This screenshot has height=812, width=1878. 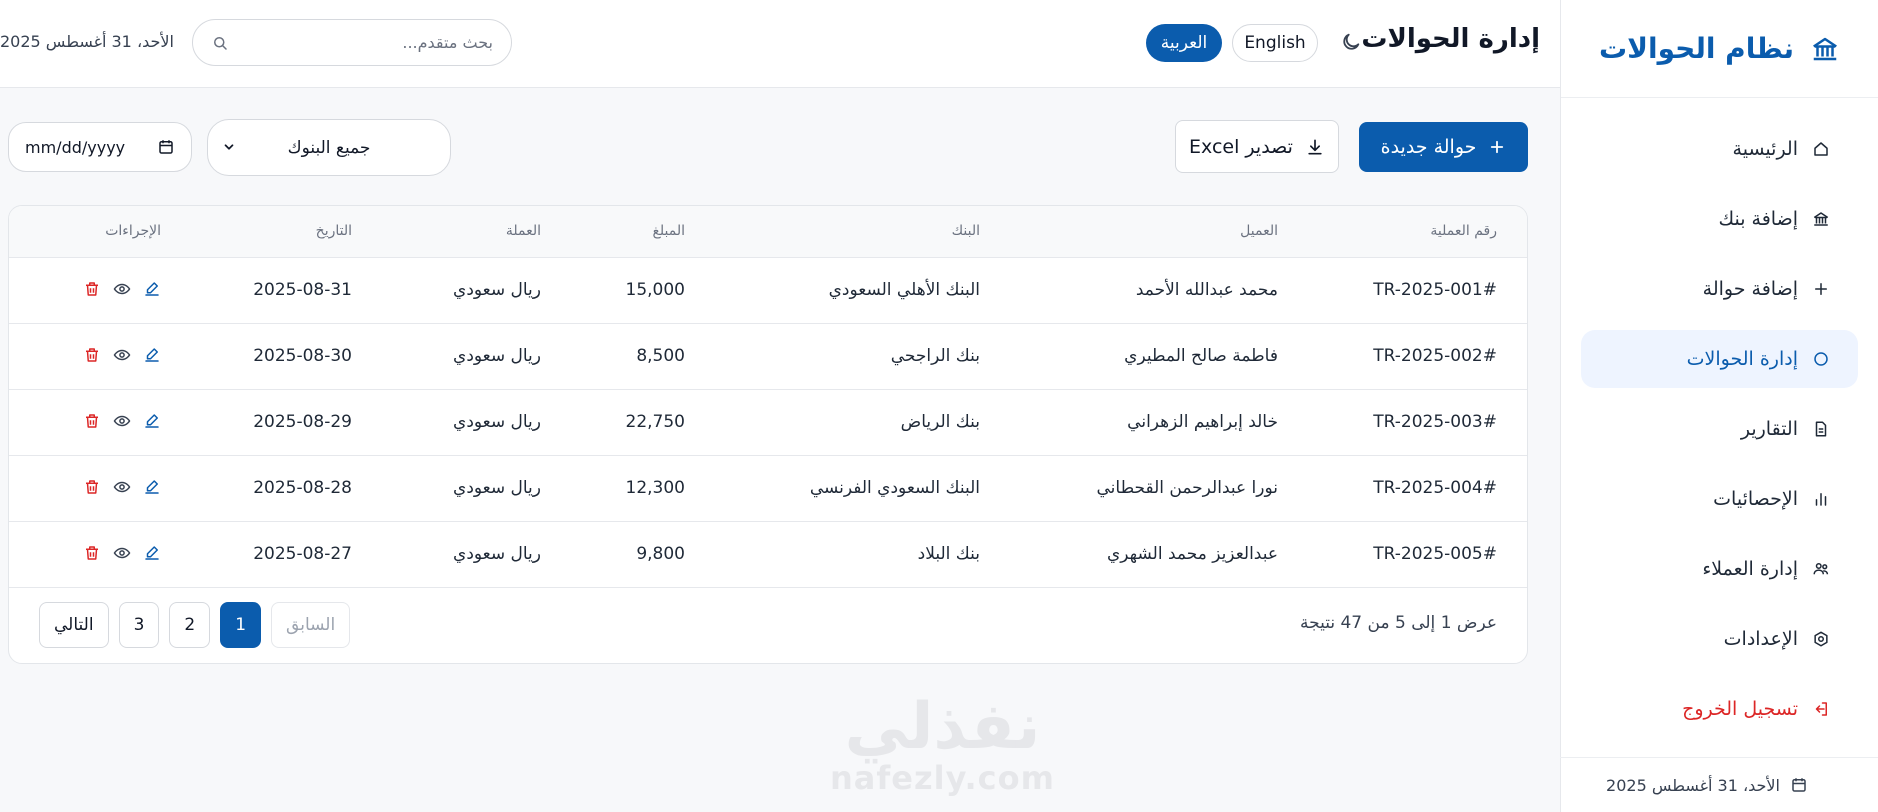 What do you see at coordinates (311, 625) in the screenshot?
I see `previous-page-button: السابق` at bounding box center [311, 625].